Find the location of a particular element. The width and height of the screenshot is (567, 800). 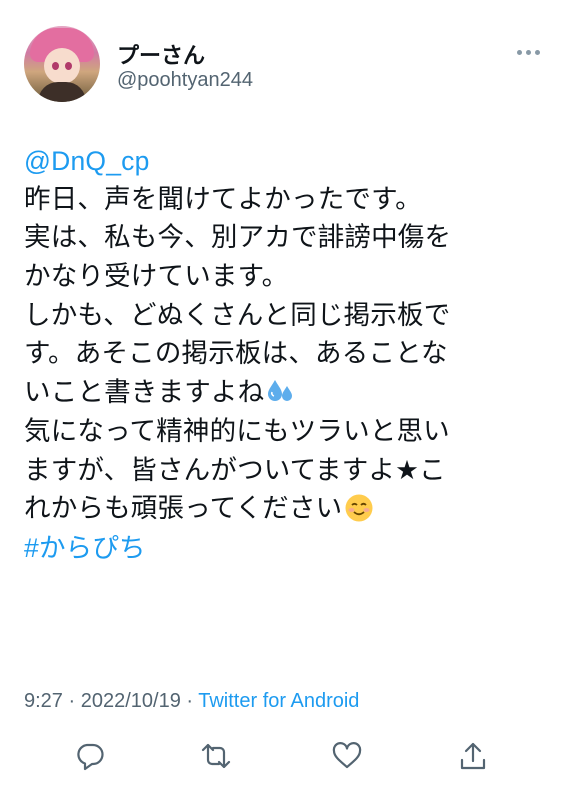

tweet-line: しかも、どぬくさんと同じ掲示板で is located at coordinates (237, 315).